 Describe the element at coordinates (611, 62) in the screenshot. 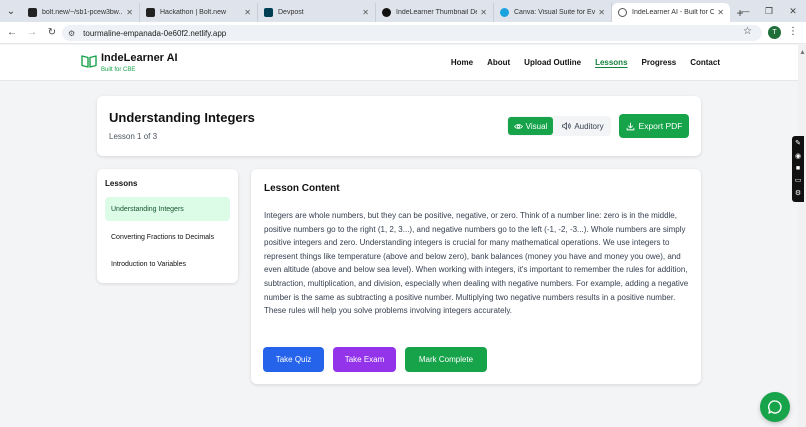

I see `nav-lessons: Lessons` at that location.